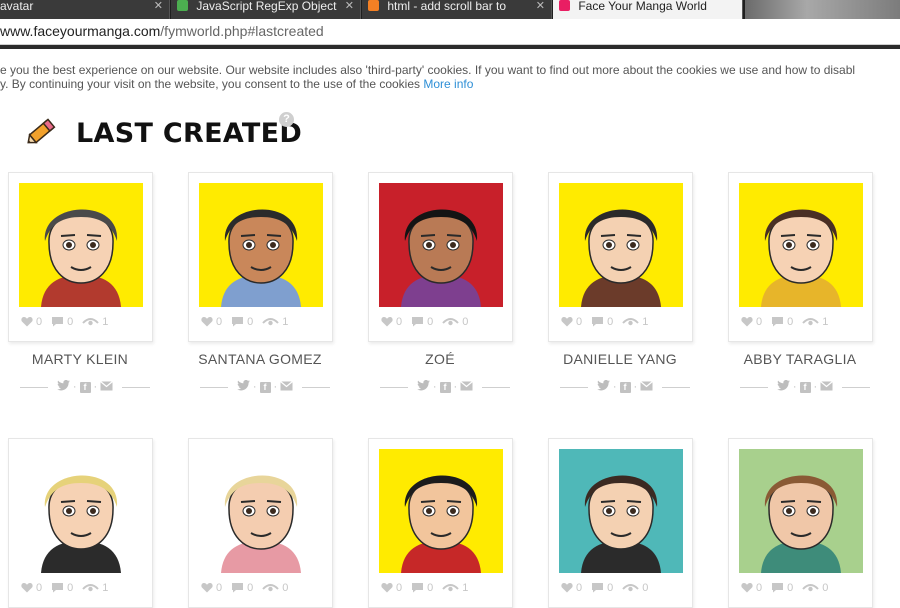 This screenshot has width=900, height=608. What do you see at coordinates (80, 359) in the screenshot?
I see `avatar-name: MARTY KLEIN` at bounding box center [80, 359].